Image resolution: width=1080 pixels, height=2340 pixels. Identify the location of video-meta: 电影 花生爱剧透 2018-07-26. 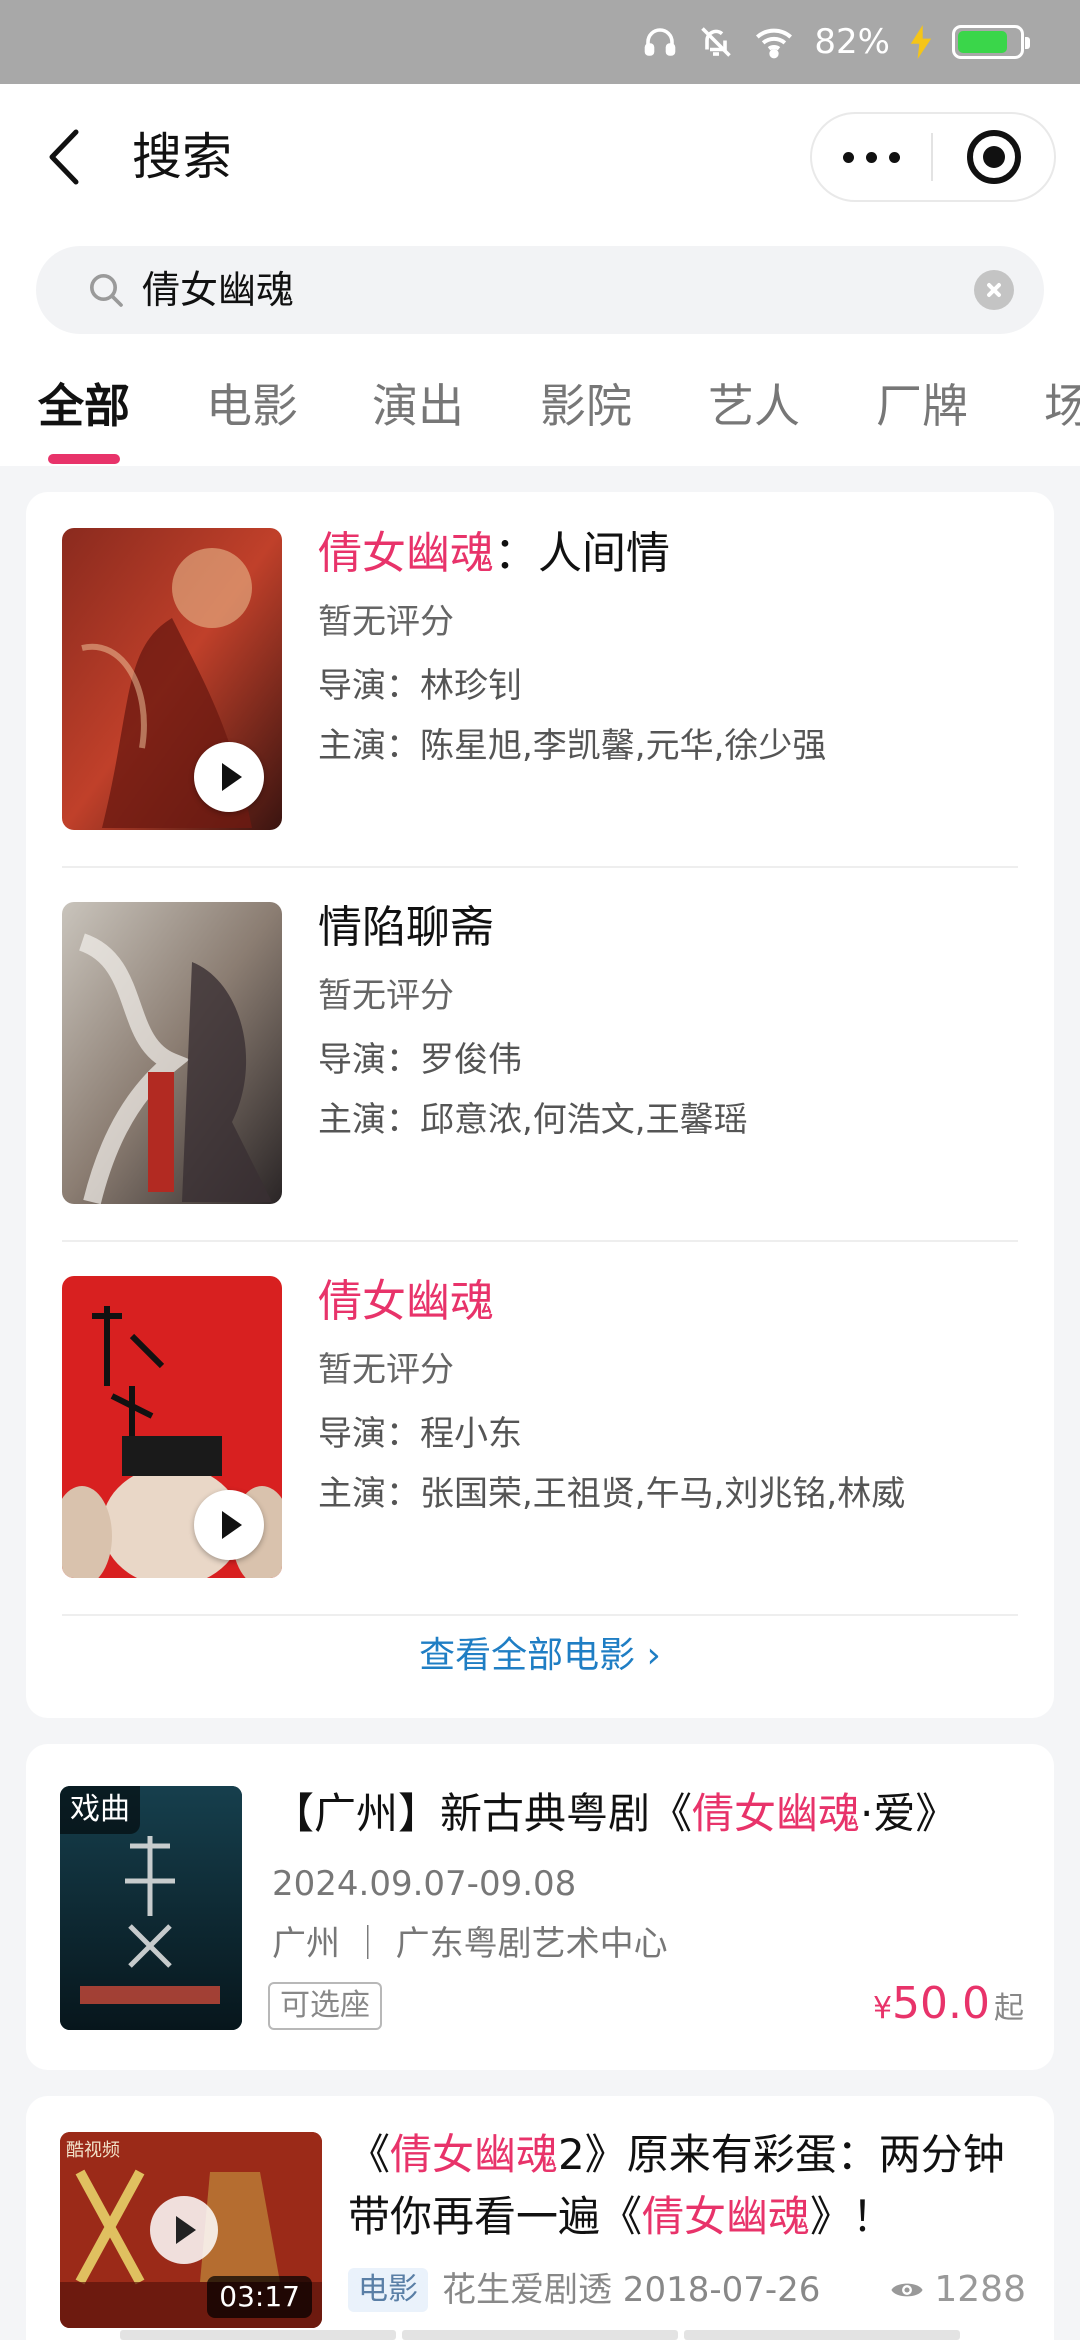
(584, 2290).